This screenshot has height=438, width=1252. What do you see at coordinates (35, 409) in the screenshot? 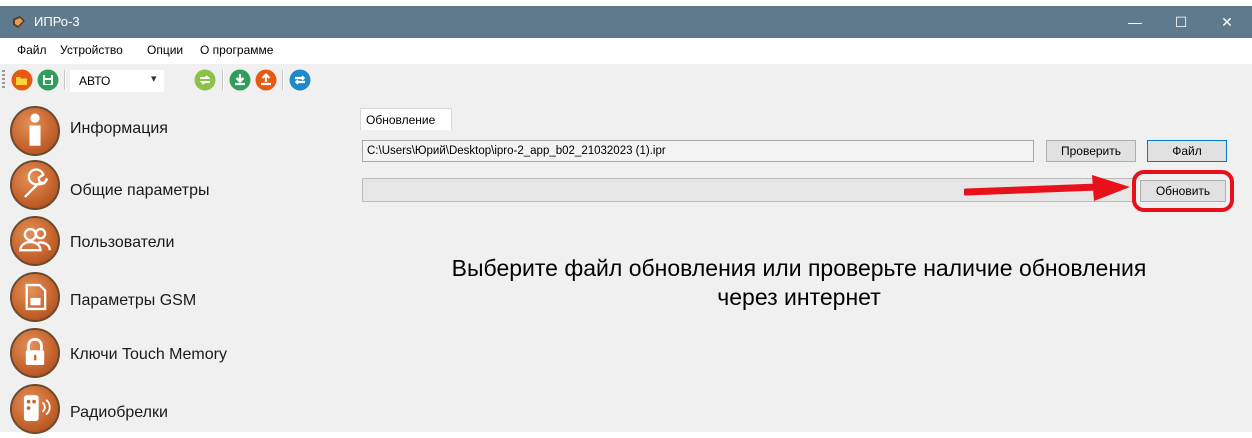
I see `remote-fob-icon` at bounding box center [35, 409].